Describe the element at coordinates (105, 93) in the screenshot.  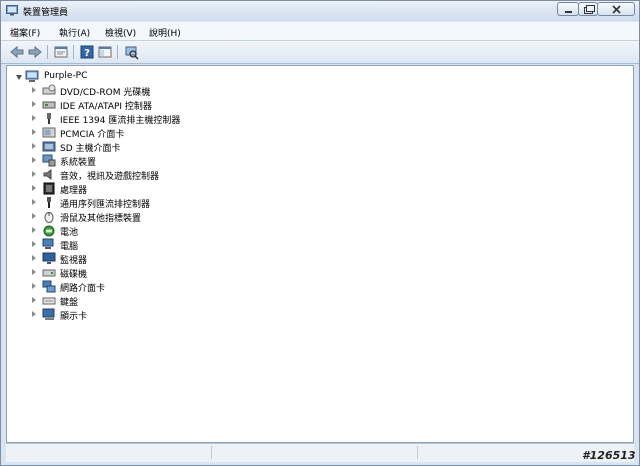
I see `tree-item-label: DVD/CD-ROM 光碟機` at that location.